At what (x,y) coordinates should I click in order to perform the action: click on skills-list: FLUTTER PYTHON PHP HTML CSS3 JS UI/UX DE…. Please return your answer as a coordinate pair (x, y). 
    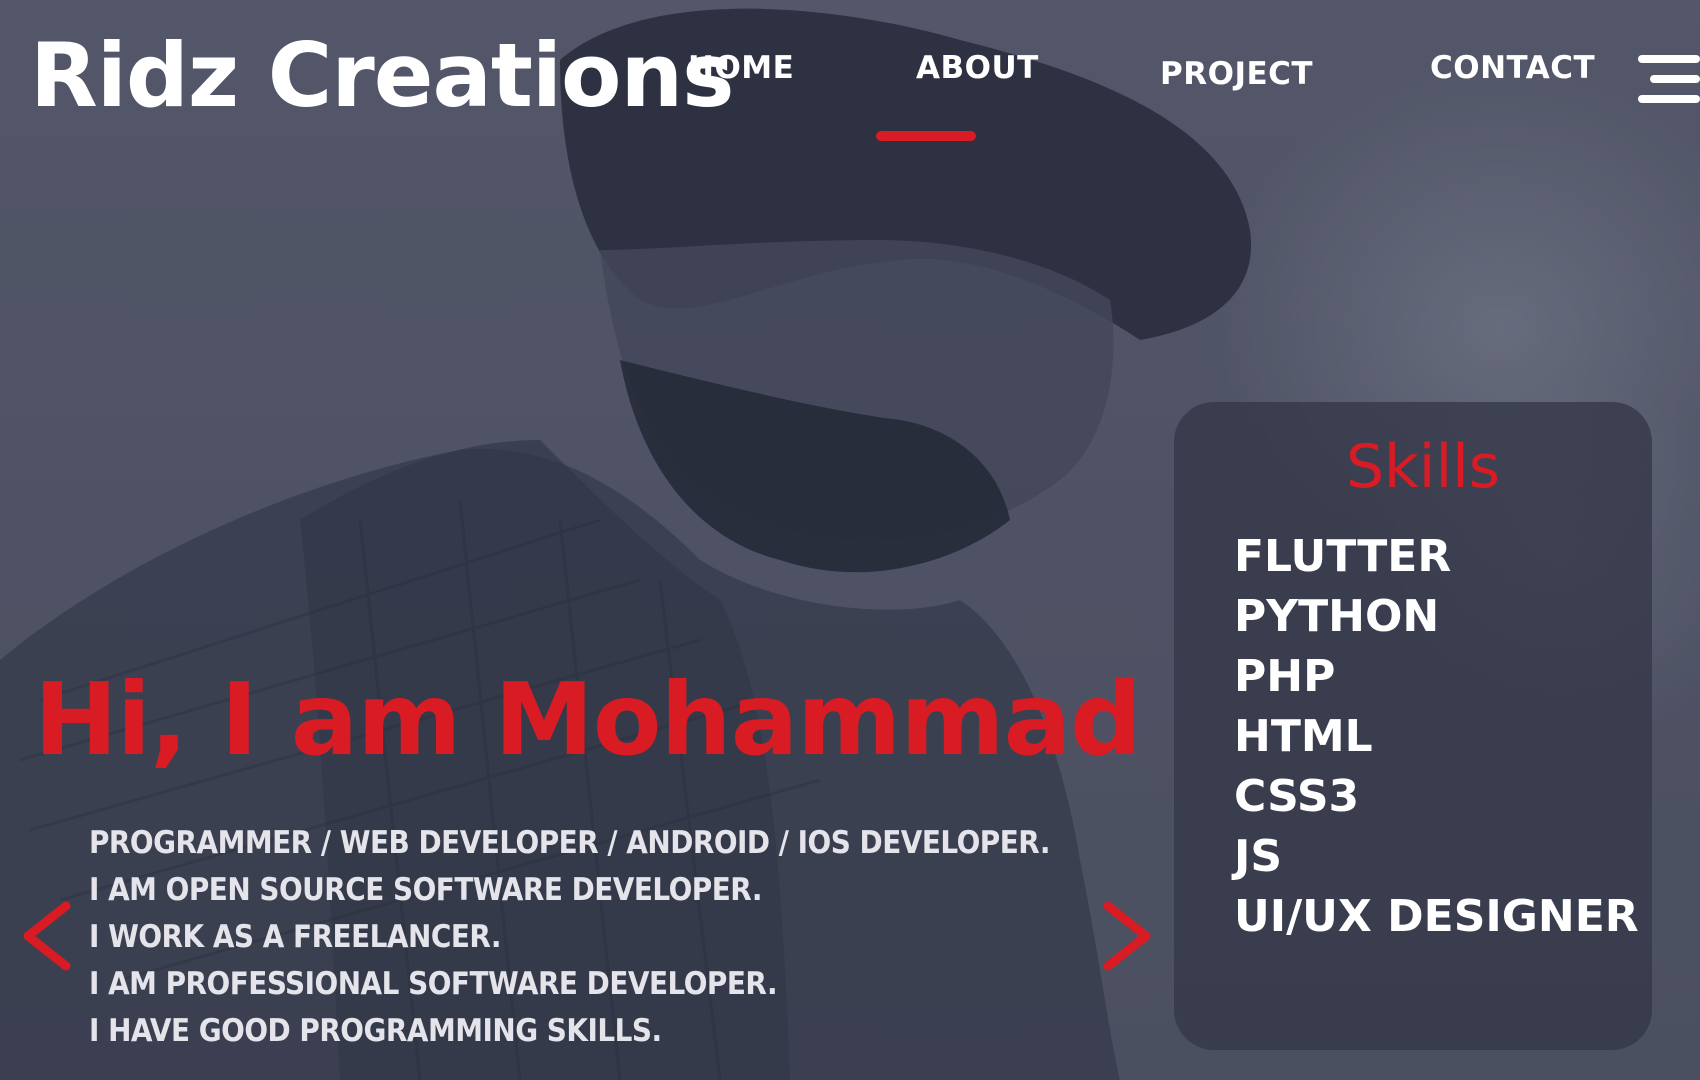
    Looking at the image, I should click on (1436, 737).